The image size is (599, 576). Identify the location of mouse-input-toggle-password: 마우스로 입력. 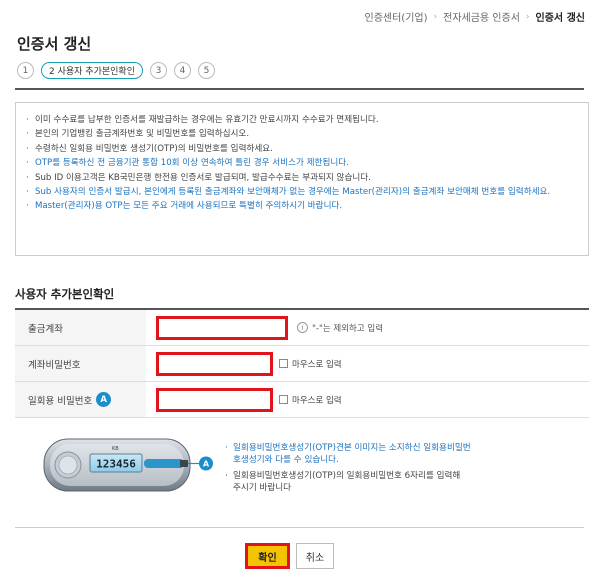
(310, 364).